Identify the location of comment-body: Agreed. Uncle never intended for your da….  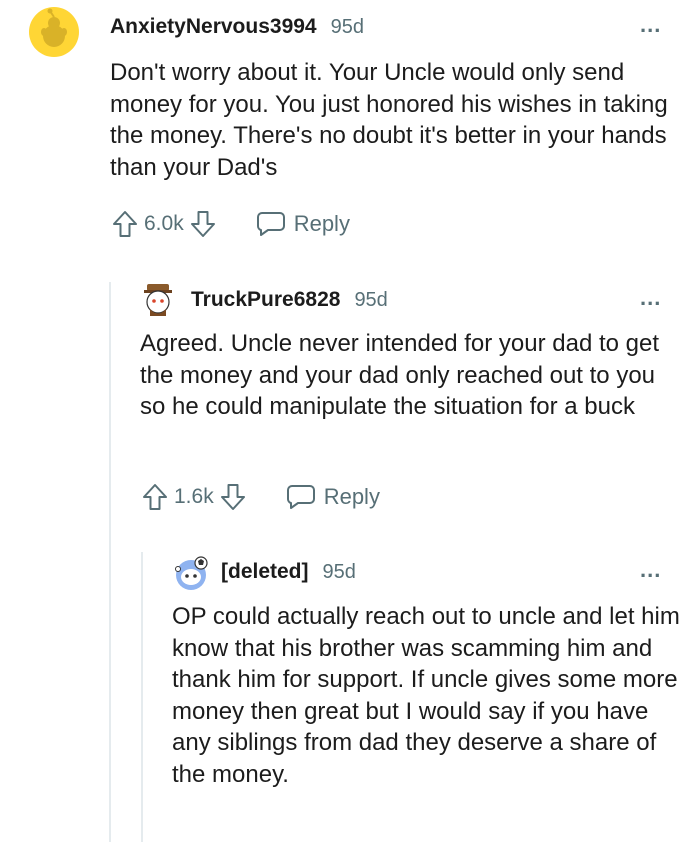
(399, 375).